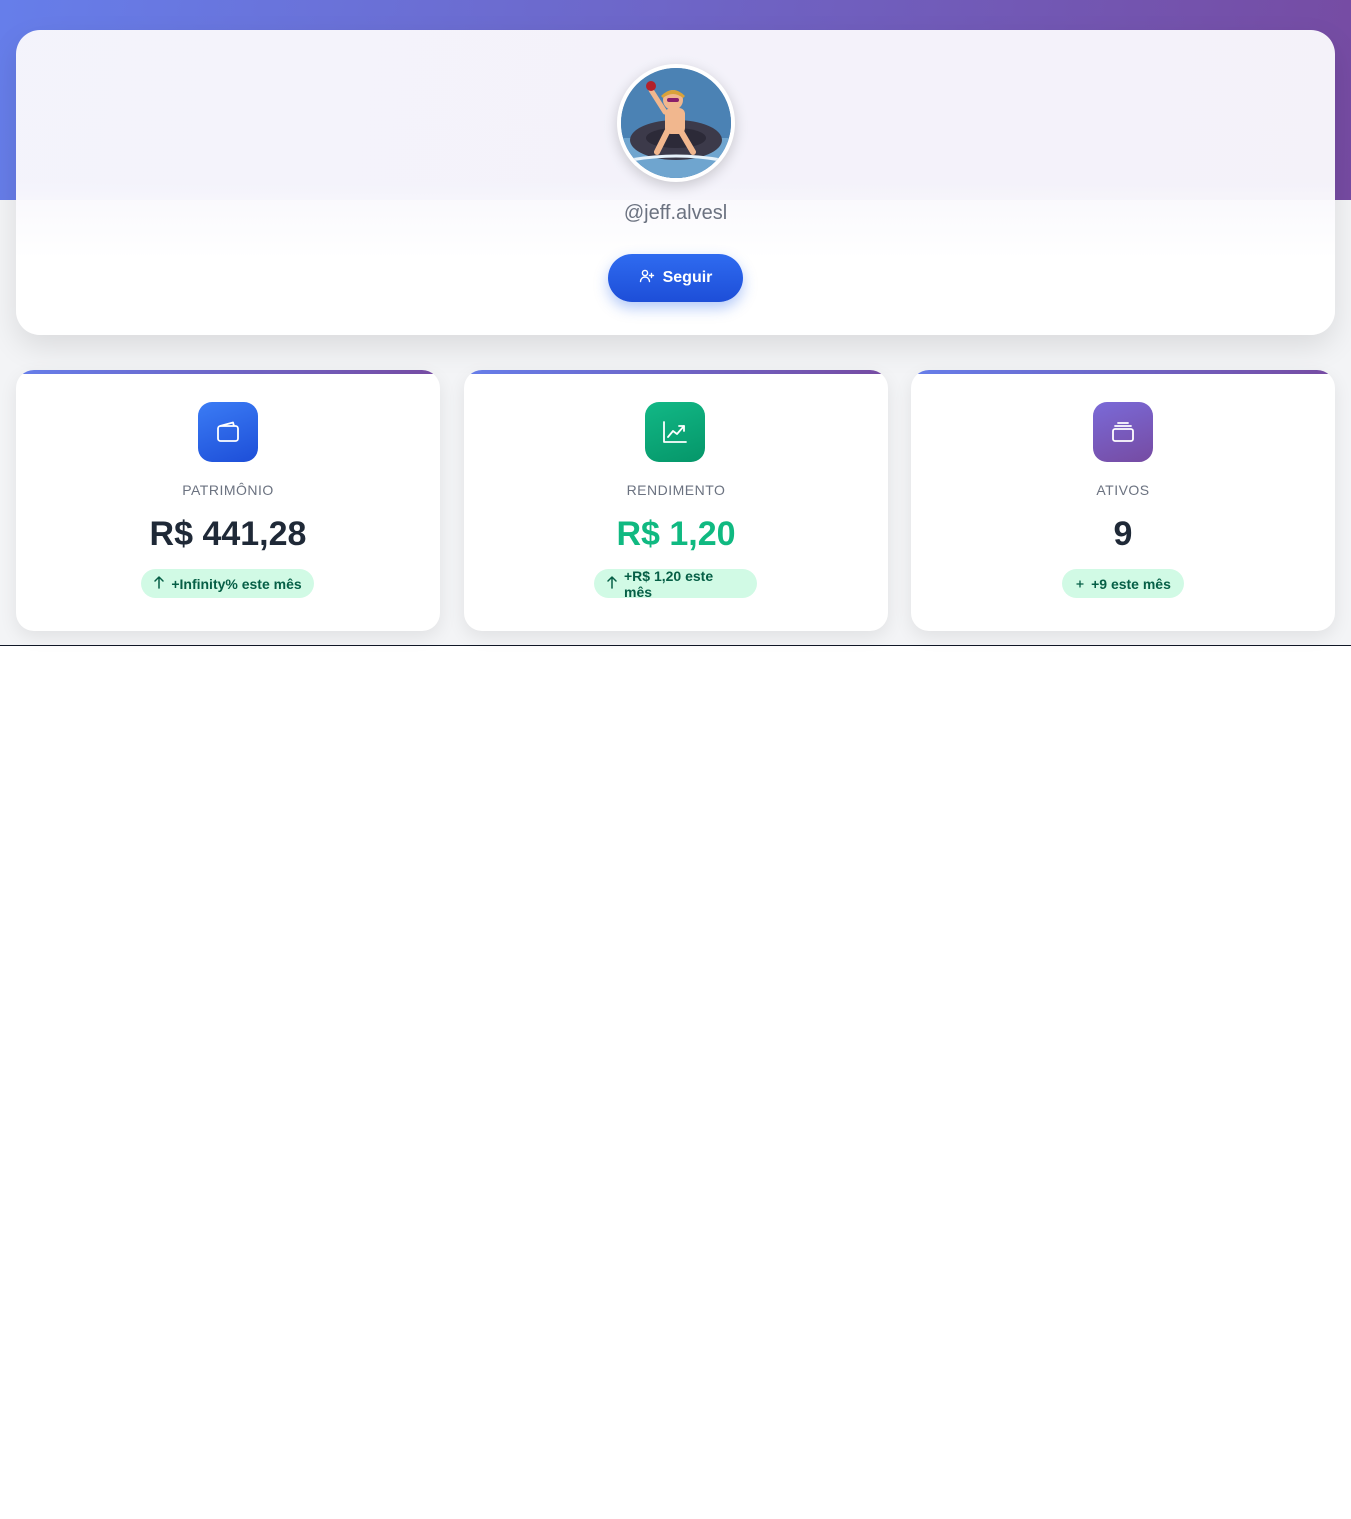 This screenshot has height=1519, width=1351. I want to click on trending-up-icon, so click(675, 432).